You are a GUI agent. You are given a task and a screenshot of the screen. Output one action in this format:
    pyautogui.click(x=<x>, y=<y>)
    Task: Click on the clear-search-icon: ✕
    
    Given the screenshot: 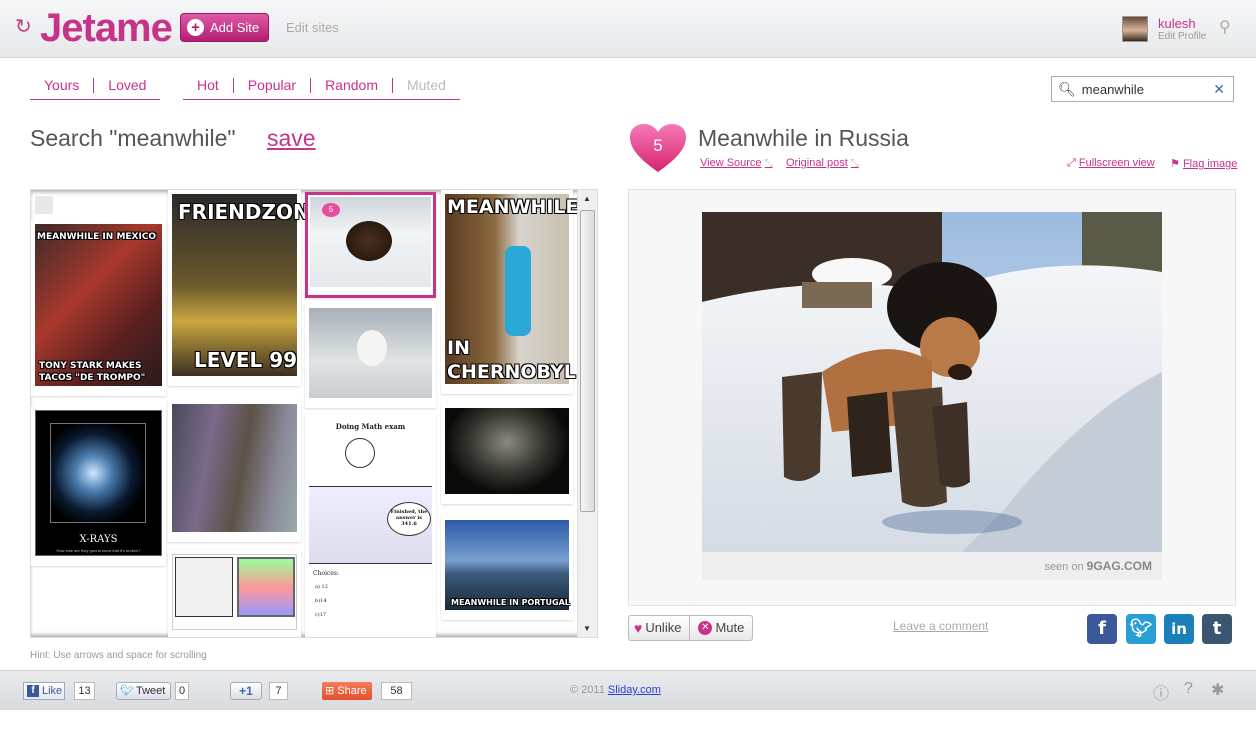 What is the action you would take?
    pyautogui.click(x=1219, y=89)
    